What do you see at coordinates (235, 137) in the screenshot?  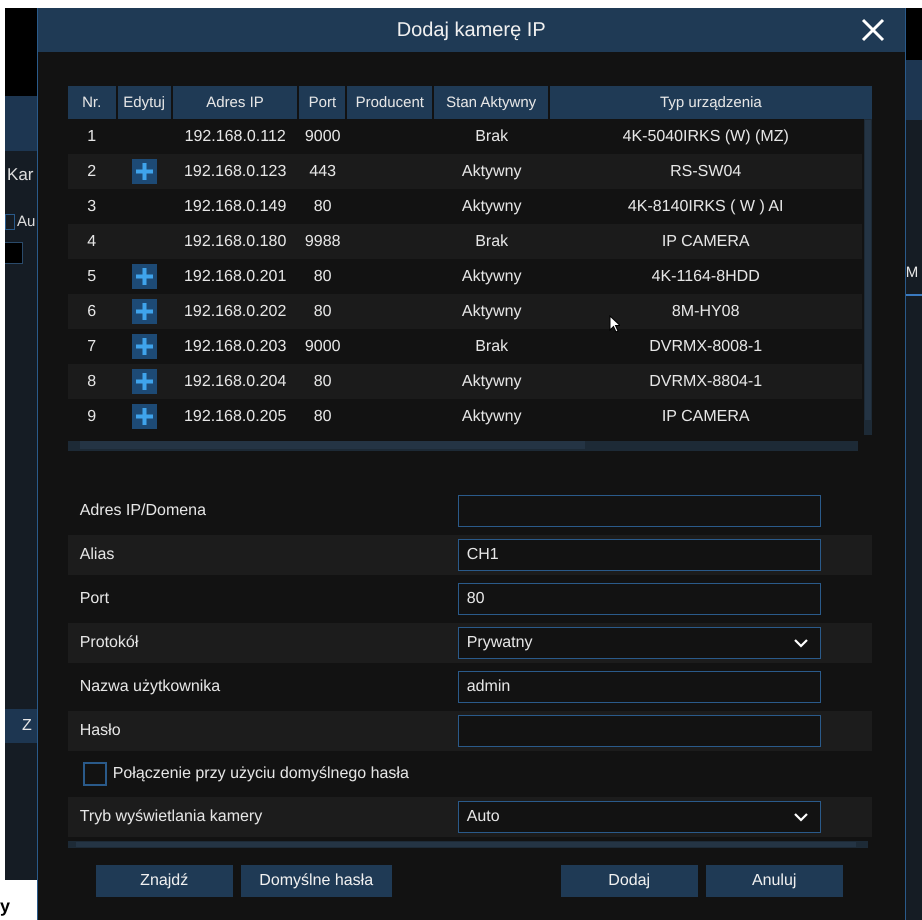 I see `table-cell-text: 192.168.0.112` at bounding box center [235, 137].